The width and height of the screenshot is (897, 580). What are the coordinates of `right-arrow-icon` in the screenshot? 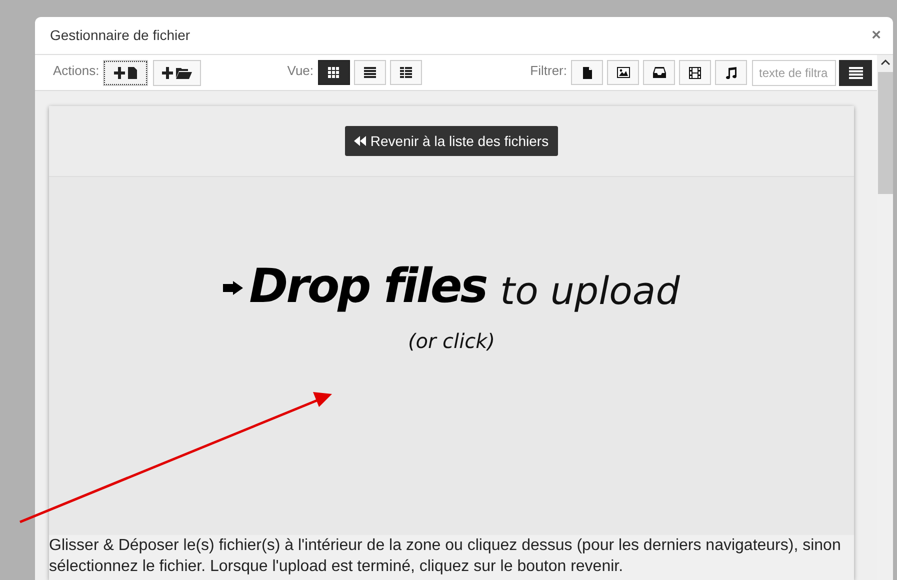 It's located at (233, 288).